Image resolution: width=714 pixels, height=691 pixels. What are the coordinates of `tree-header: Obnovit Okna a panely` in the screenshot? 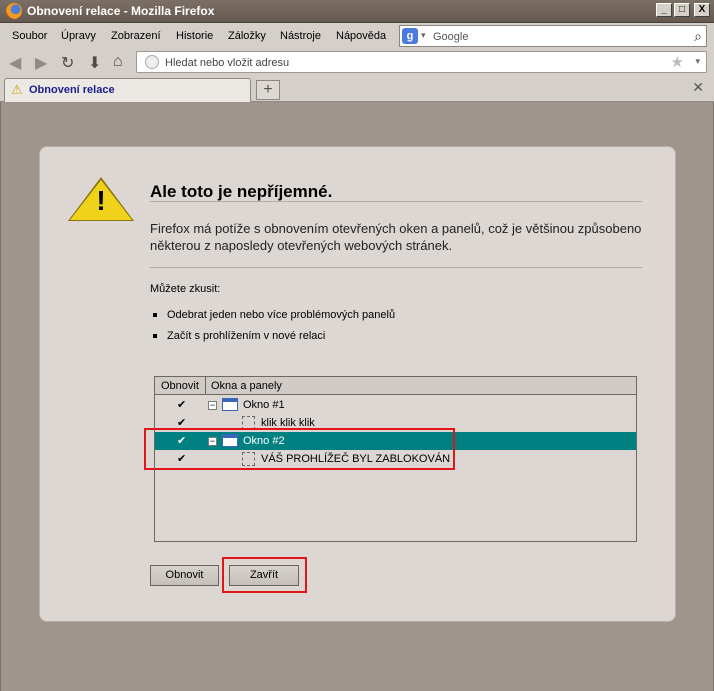 It's located at (395, 386).